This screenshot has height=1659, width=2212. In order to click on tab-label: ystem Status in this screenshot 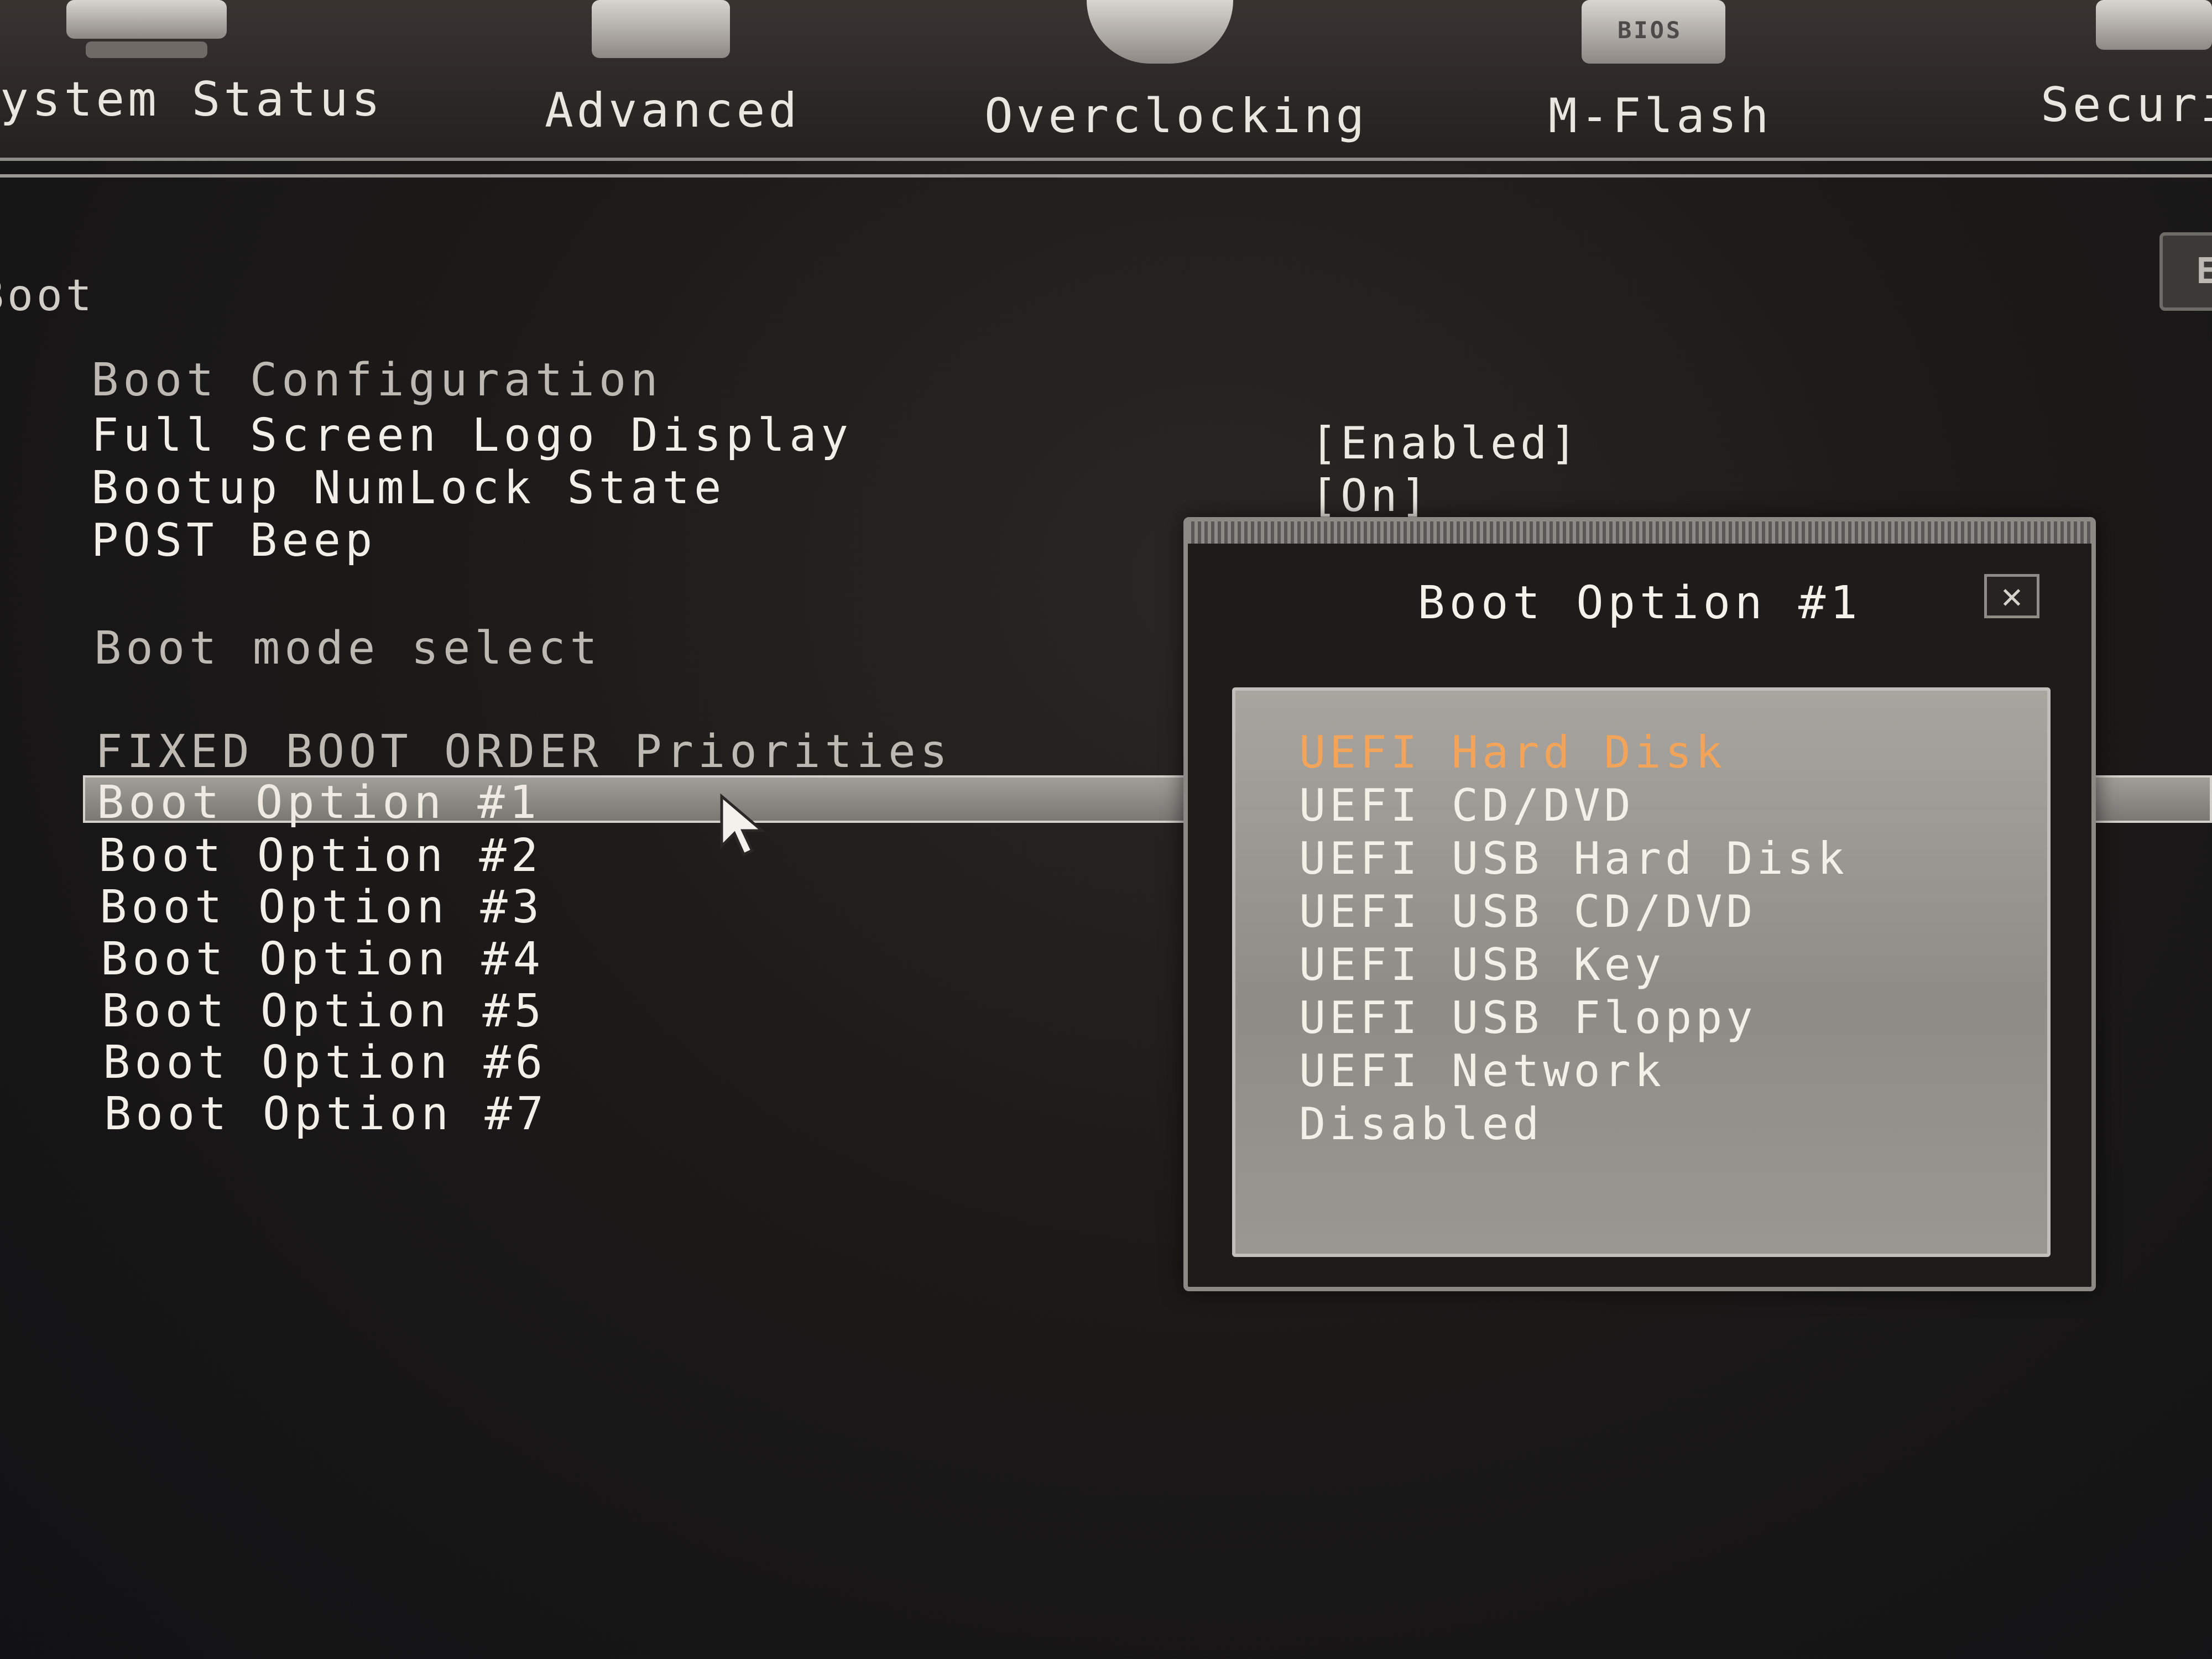, I will do `click(192, 100)`.